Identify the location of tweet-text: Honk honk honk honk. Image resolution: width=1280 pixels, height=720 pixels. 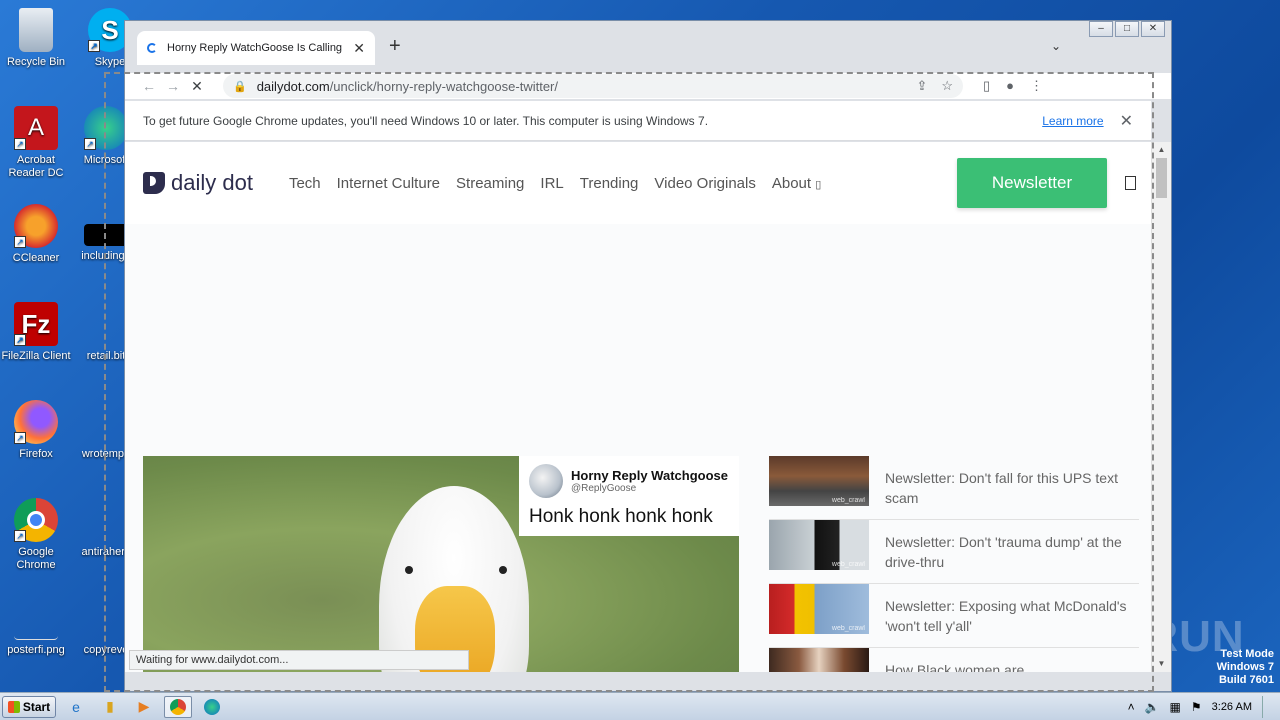
(621, 516).